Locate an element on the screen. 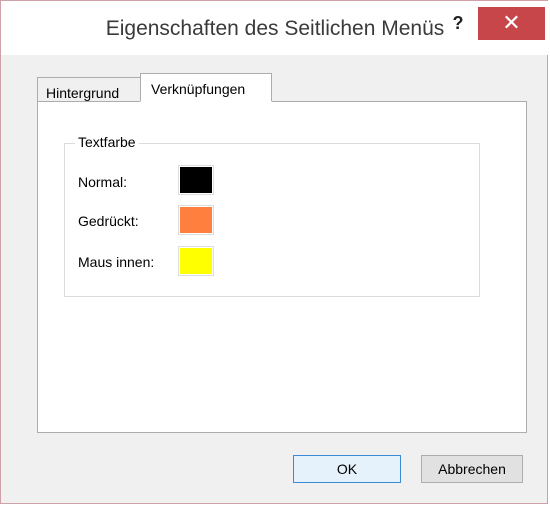 This screenshot has height=506, width=550. title-bar: Eigenschaften des Seitlichen Menüs ? ✕ is located at coordinates (275, 28).